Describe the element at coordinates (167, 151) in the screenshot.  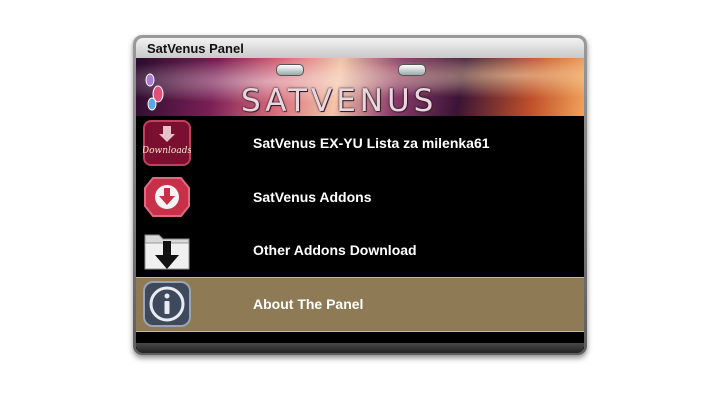
I see `downloads-icon-text: Downloads` at that location.